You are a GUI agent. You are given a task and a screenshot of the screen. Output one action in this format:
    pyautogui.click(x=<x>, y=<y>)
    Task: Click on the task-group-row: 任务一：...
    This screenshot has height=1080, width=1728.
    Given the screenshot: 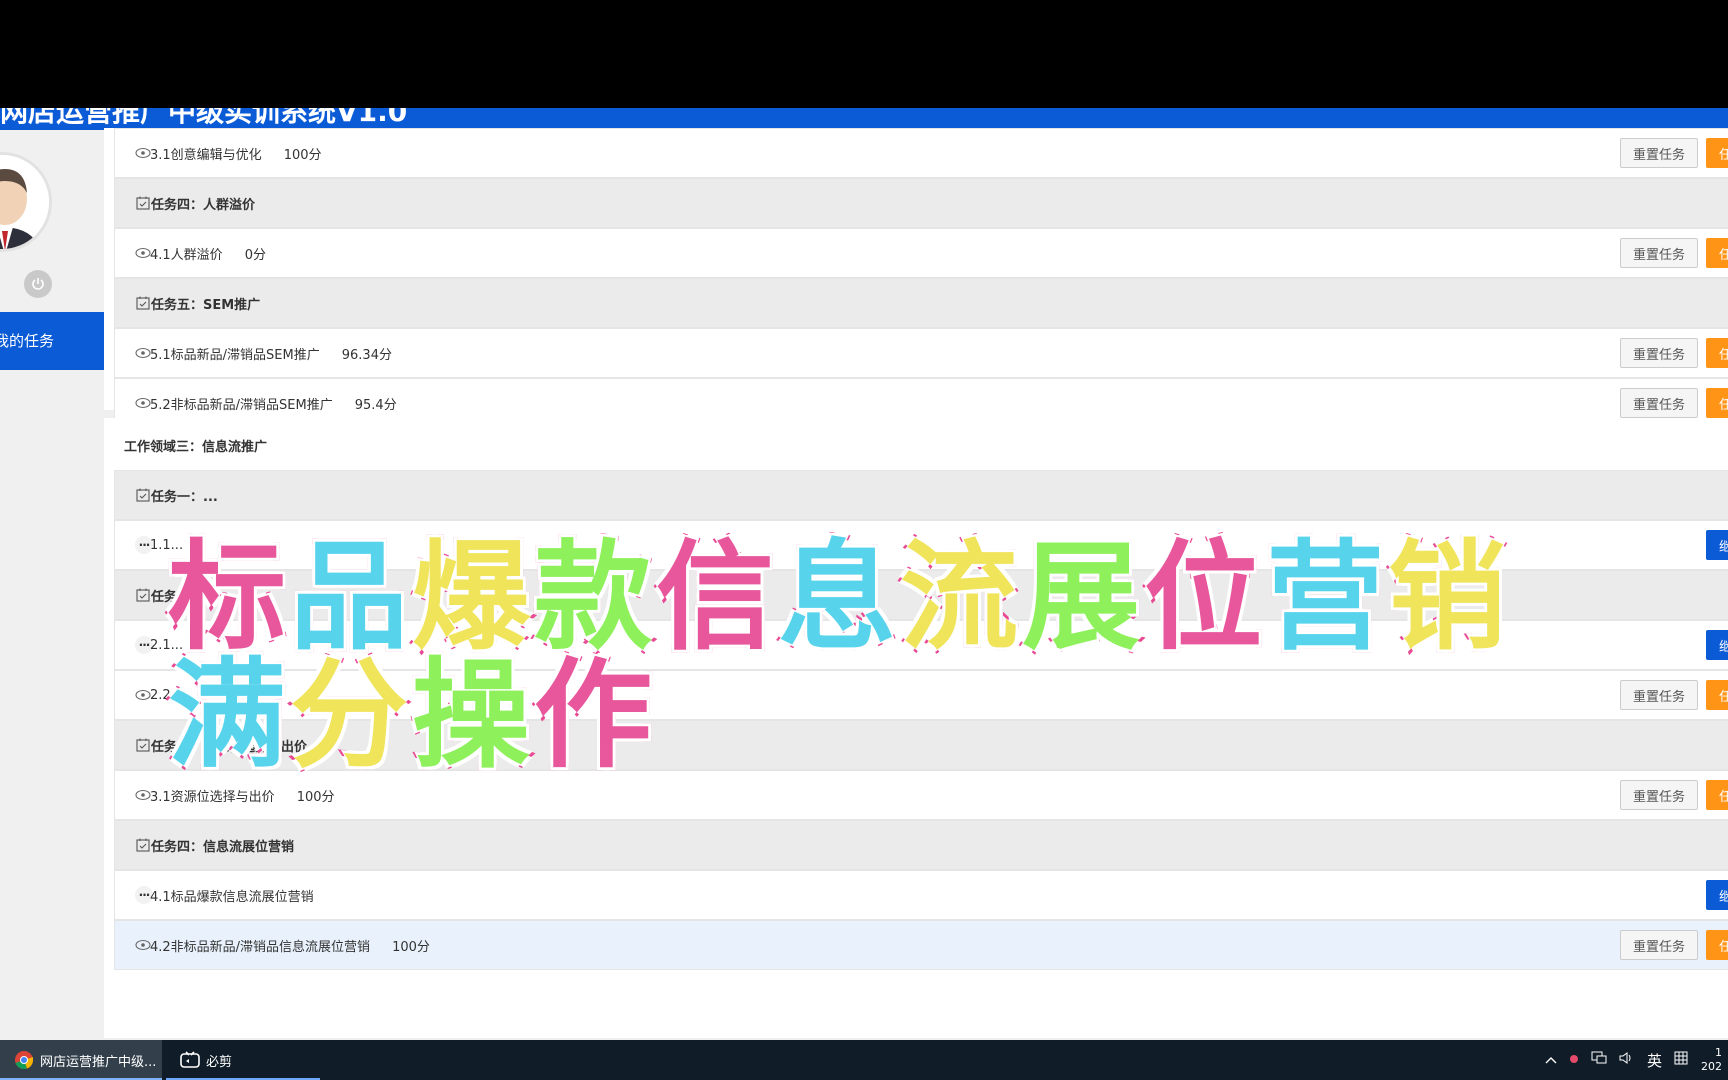 What is the action you would take?
    pyautogui.click(x=921, y=495)
    